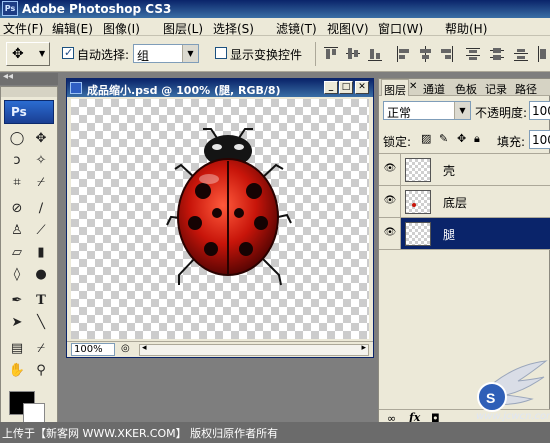  I want to click on scroll-left-icon: ◂, so click(144, 348).